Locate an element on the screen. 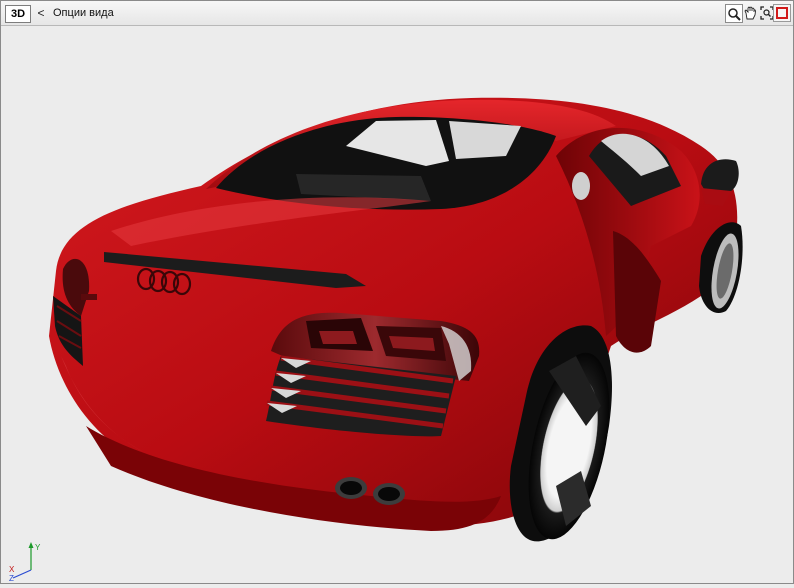 The width and height of the screenshot is (794, 588). back-button: < is located at coordinates (41, 13).